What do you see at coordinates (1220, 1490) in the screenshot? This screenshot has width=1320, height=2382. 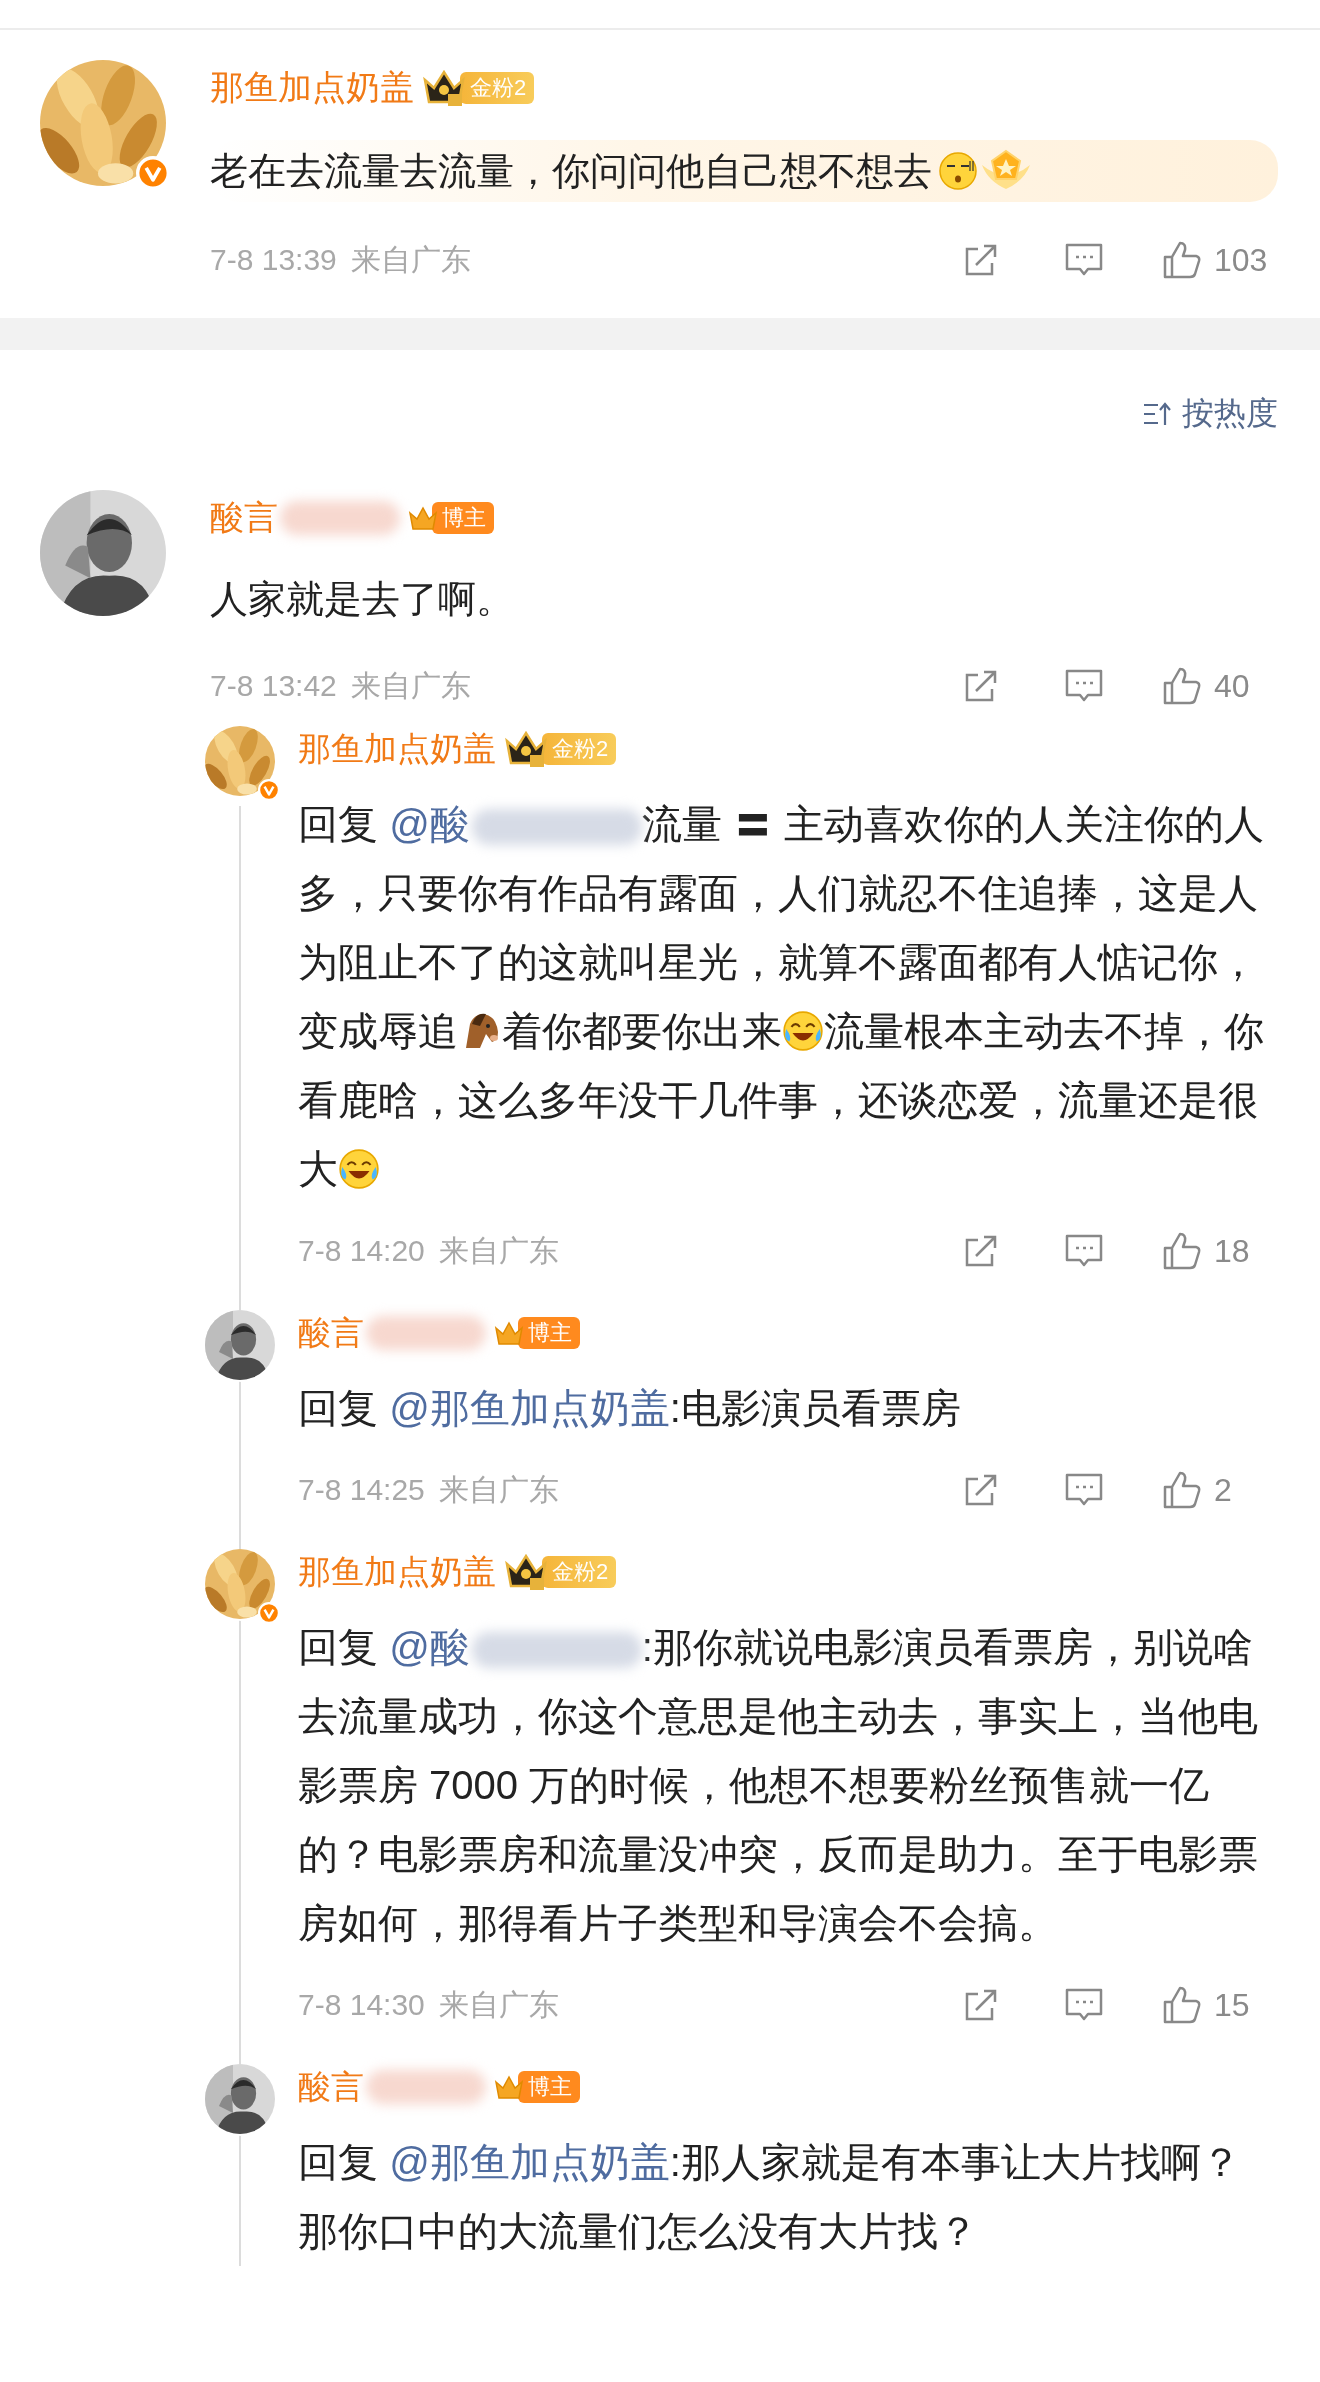 I see `like-button: 2` at bounding box center [1220, 1490].